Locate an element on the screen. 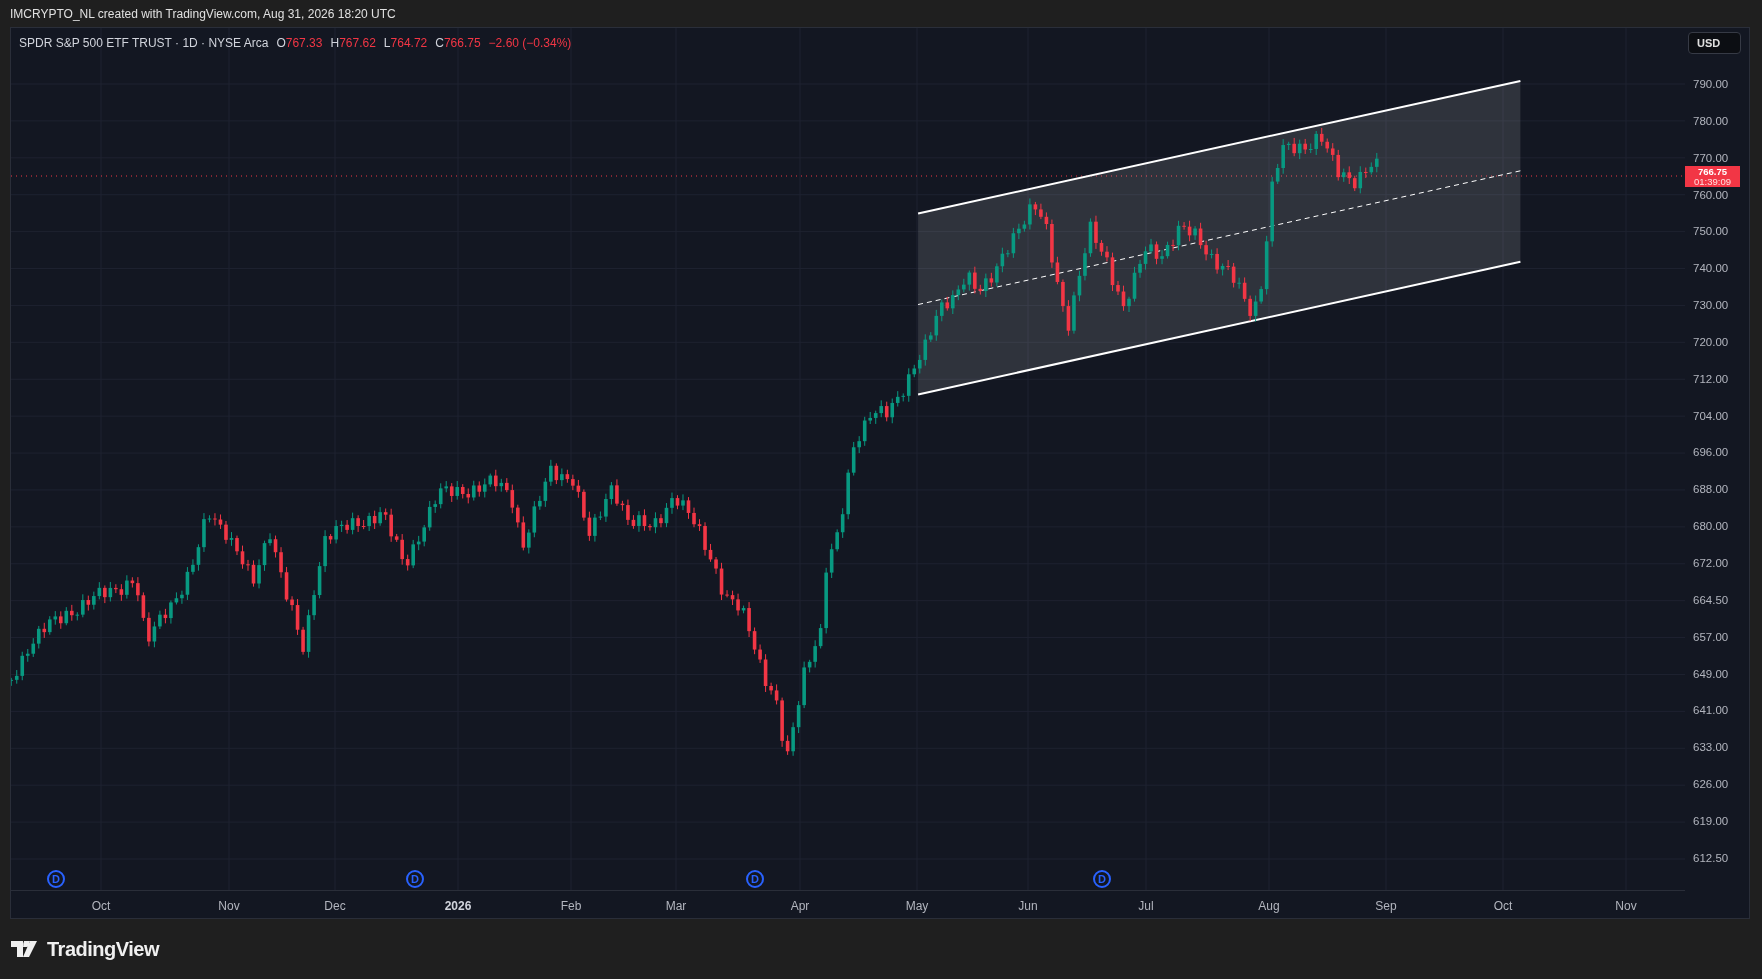 The image size is (1762, 979). price-axis-label: 619.00 is located at coordinates (1711, 820).